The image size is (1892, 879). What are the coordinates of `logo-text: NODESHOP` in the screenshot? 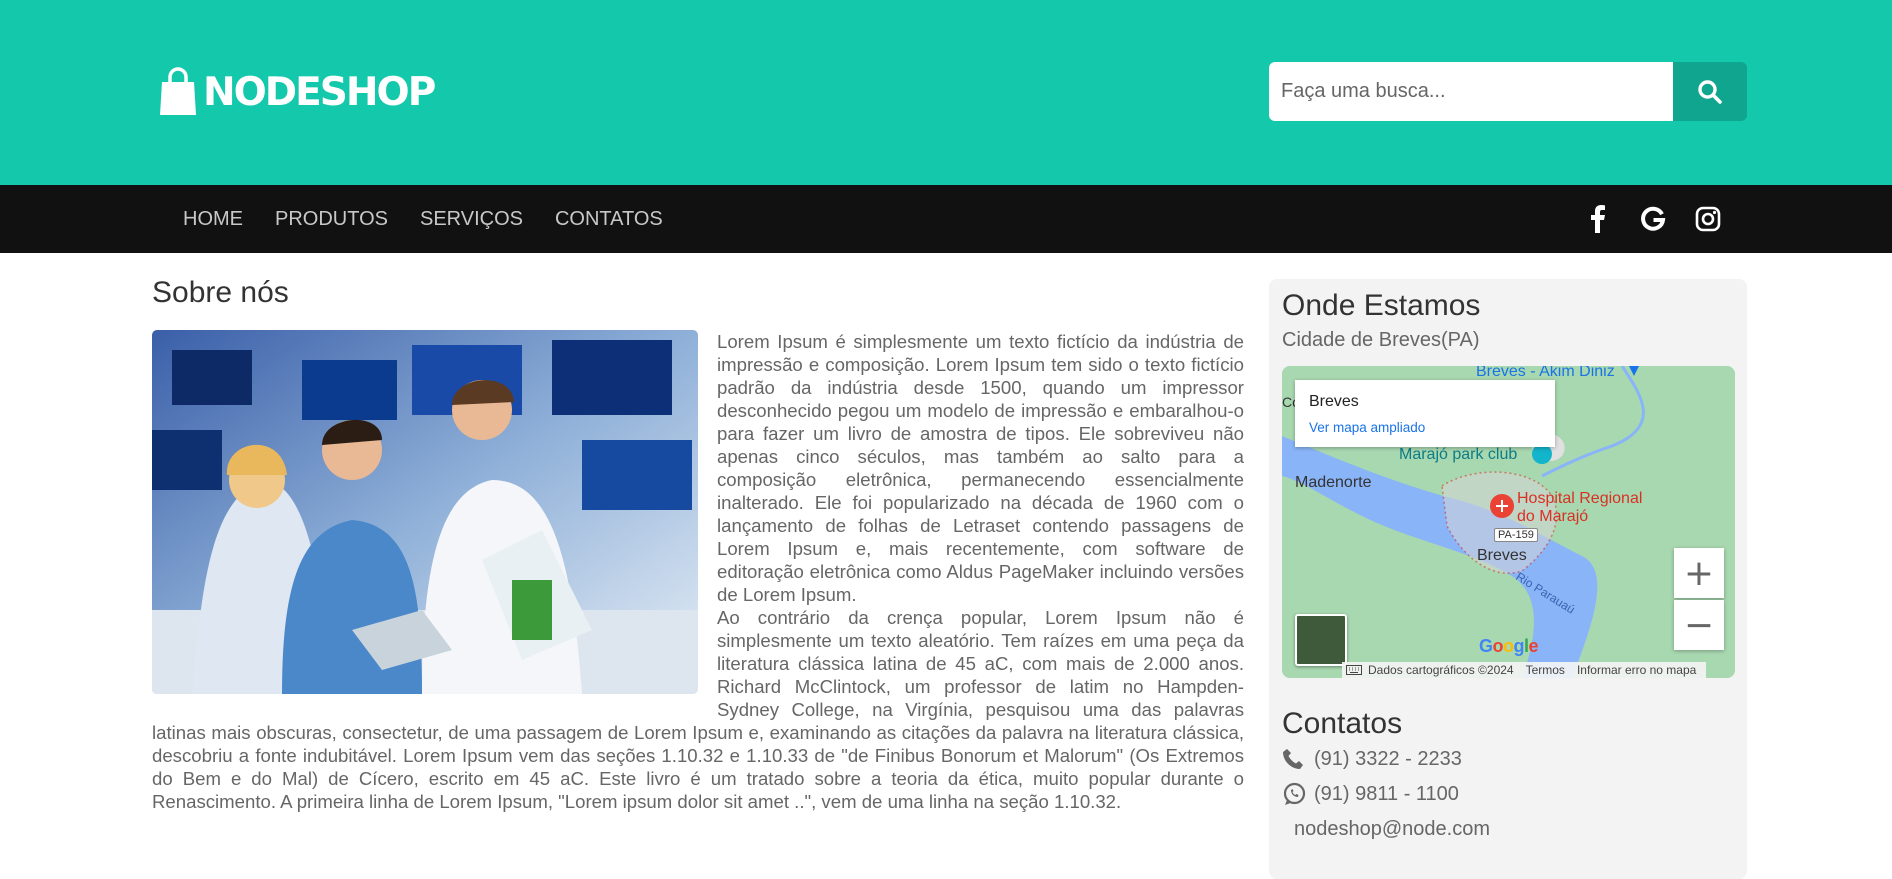 It's located at (319, 92).